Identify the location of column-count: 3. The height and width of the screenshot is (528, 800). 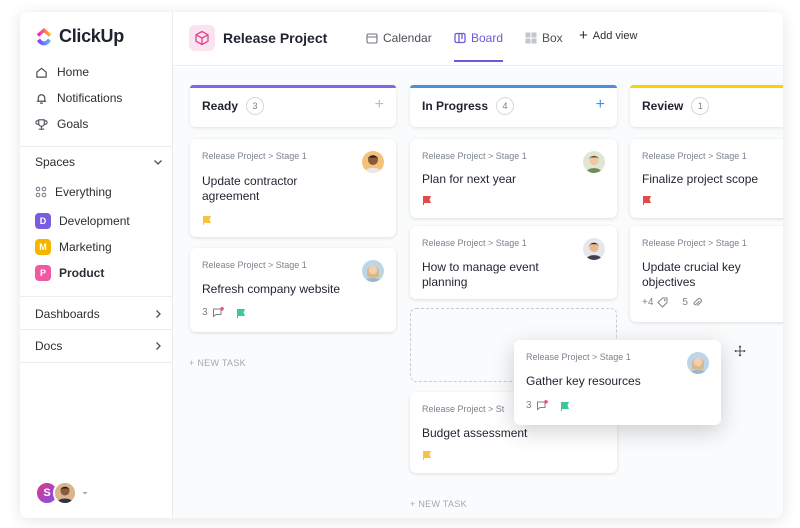
(255, 106).